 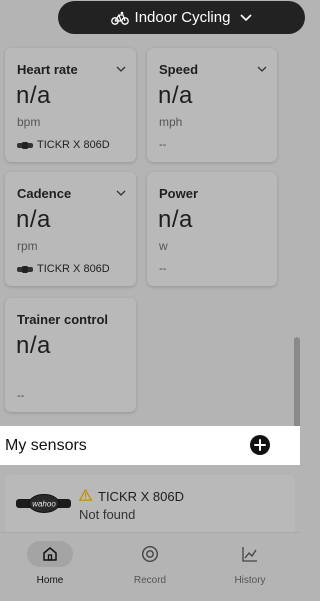 What do you see at coordinates (179, 193) in the screenshot?
I see `card-label: Power` at bounding box center [179, 193].